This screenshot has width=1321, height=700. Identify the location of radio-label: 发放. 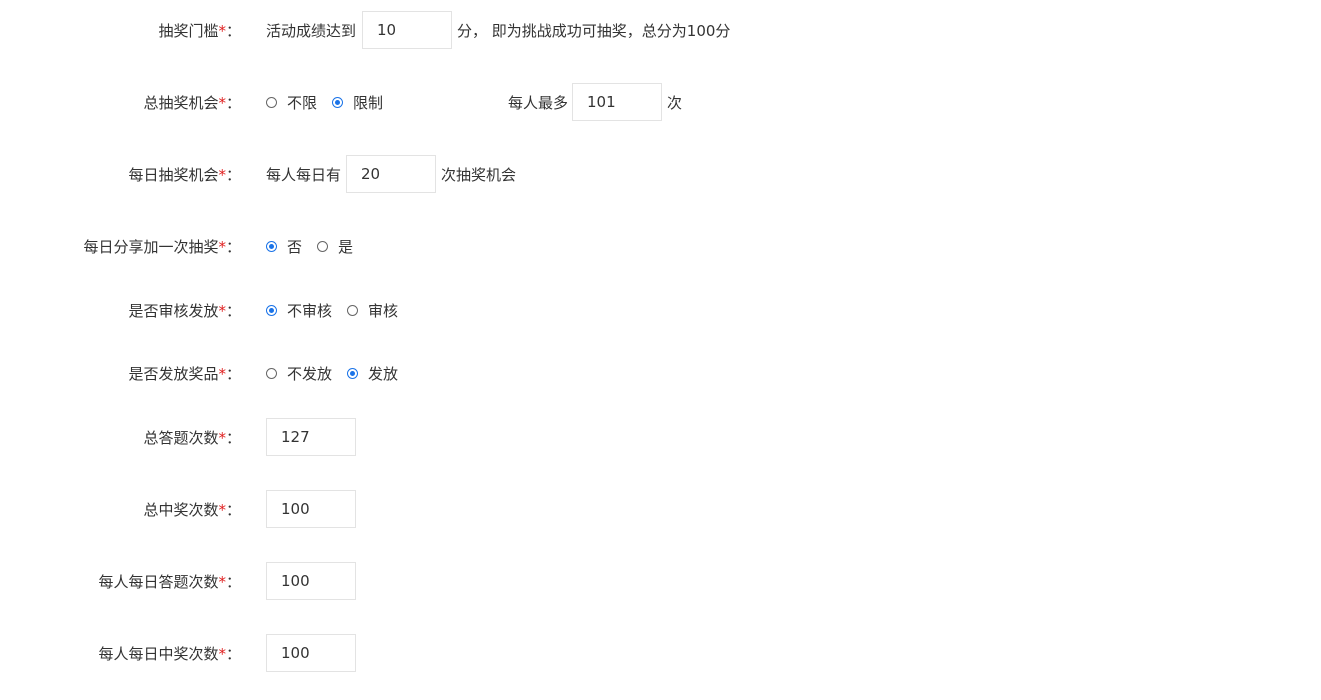
(383, 373).